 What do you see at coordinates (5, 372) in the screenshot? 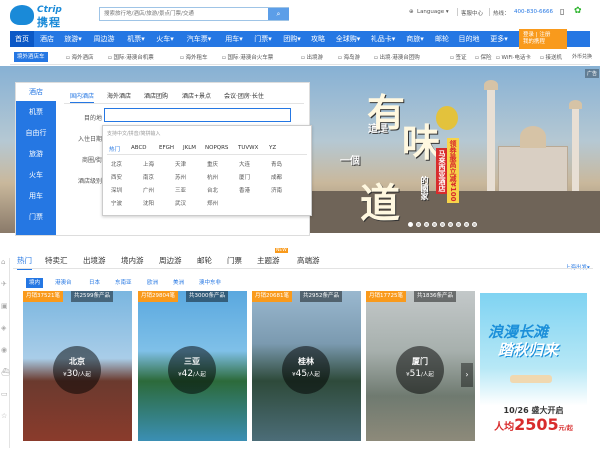
I see `ship-icon: ⛴` at bounding box center [5, 372].